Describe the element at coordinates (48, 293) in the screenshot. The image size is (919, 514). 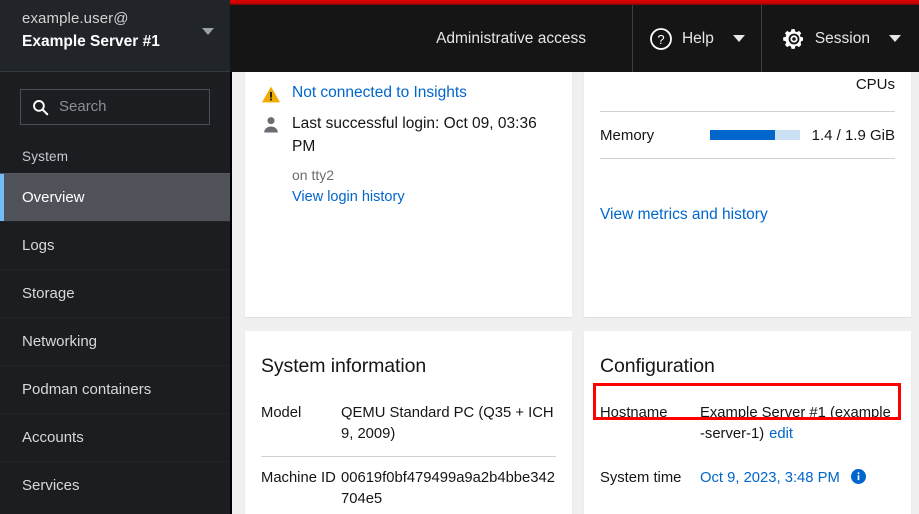
I see `sidebar-item-label: Storage` at that location.